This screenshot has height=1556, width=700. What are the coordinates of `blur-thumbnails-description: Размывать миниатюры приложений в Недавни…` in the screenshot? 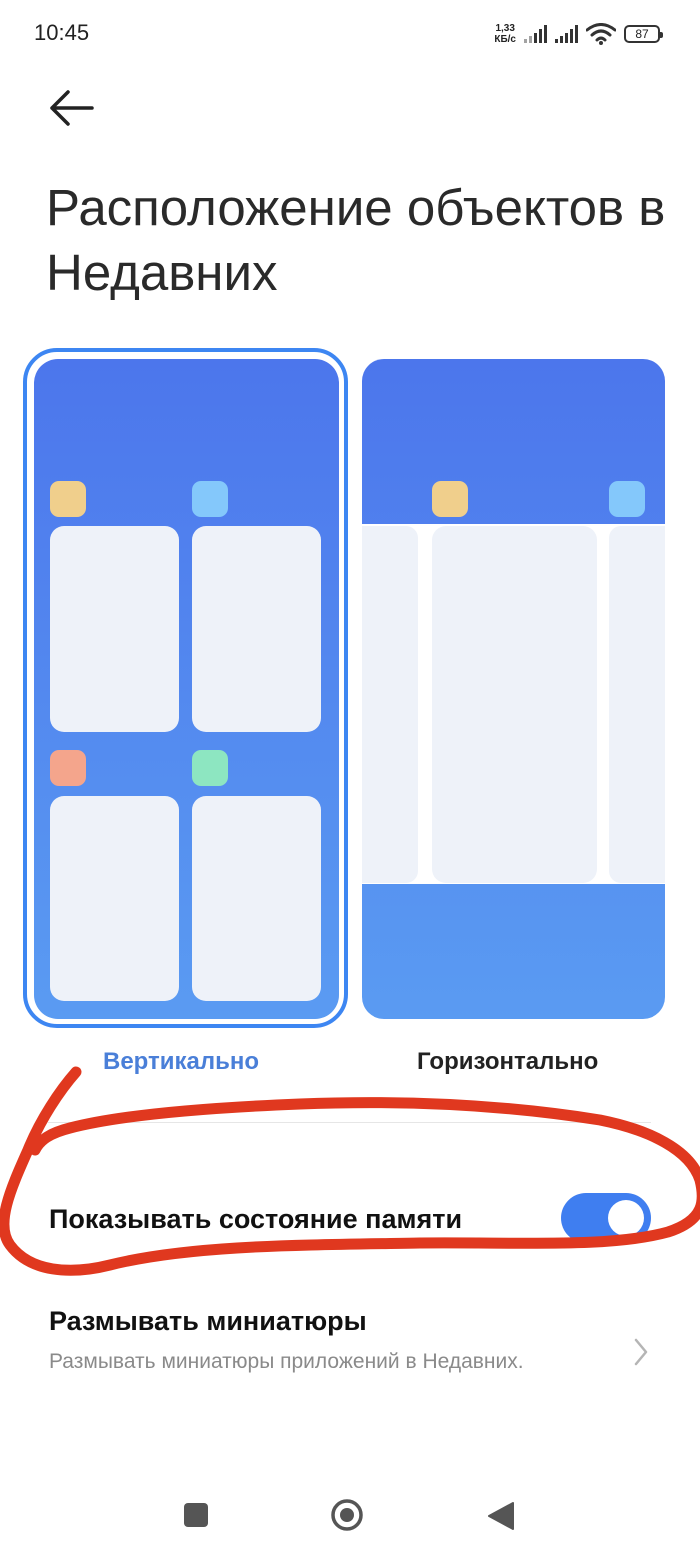 It's located at (286, 1361).